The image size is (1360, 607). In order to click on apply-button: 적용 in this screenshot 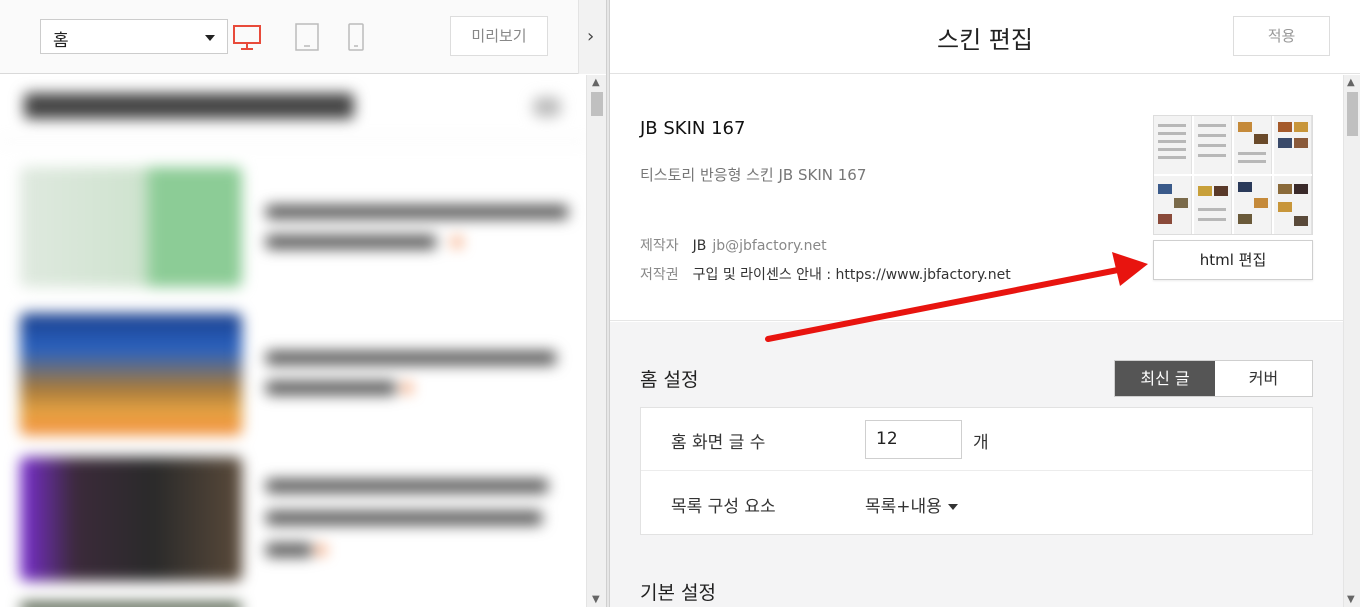, I will do `click(1281, 36)`.